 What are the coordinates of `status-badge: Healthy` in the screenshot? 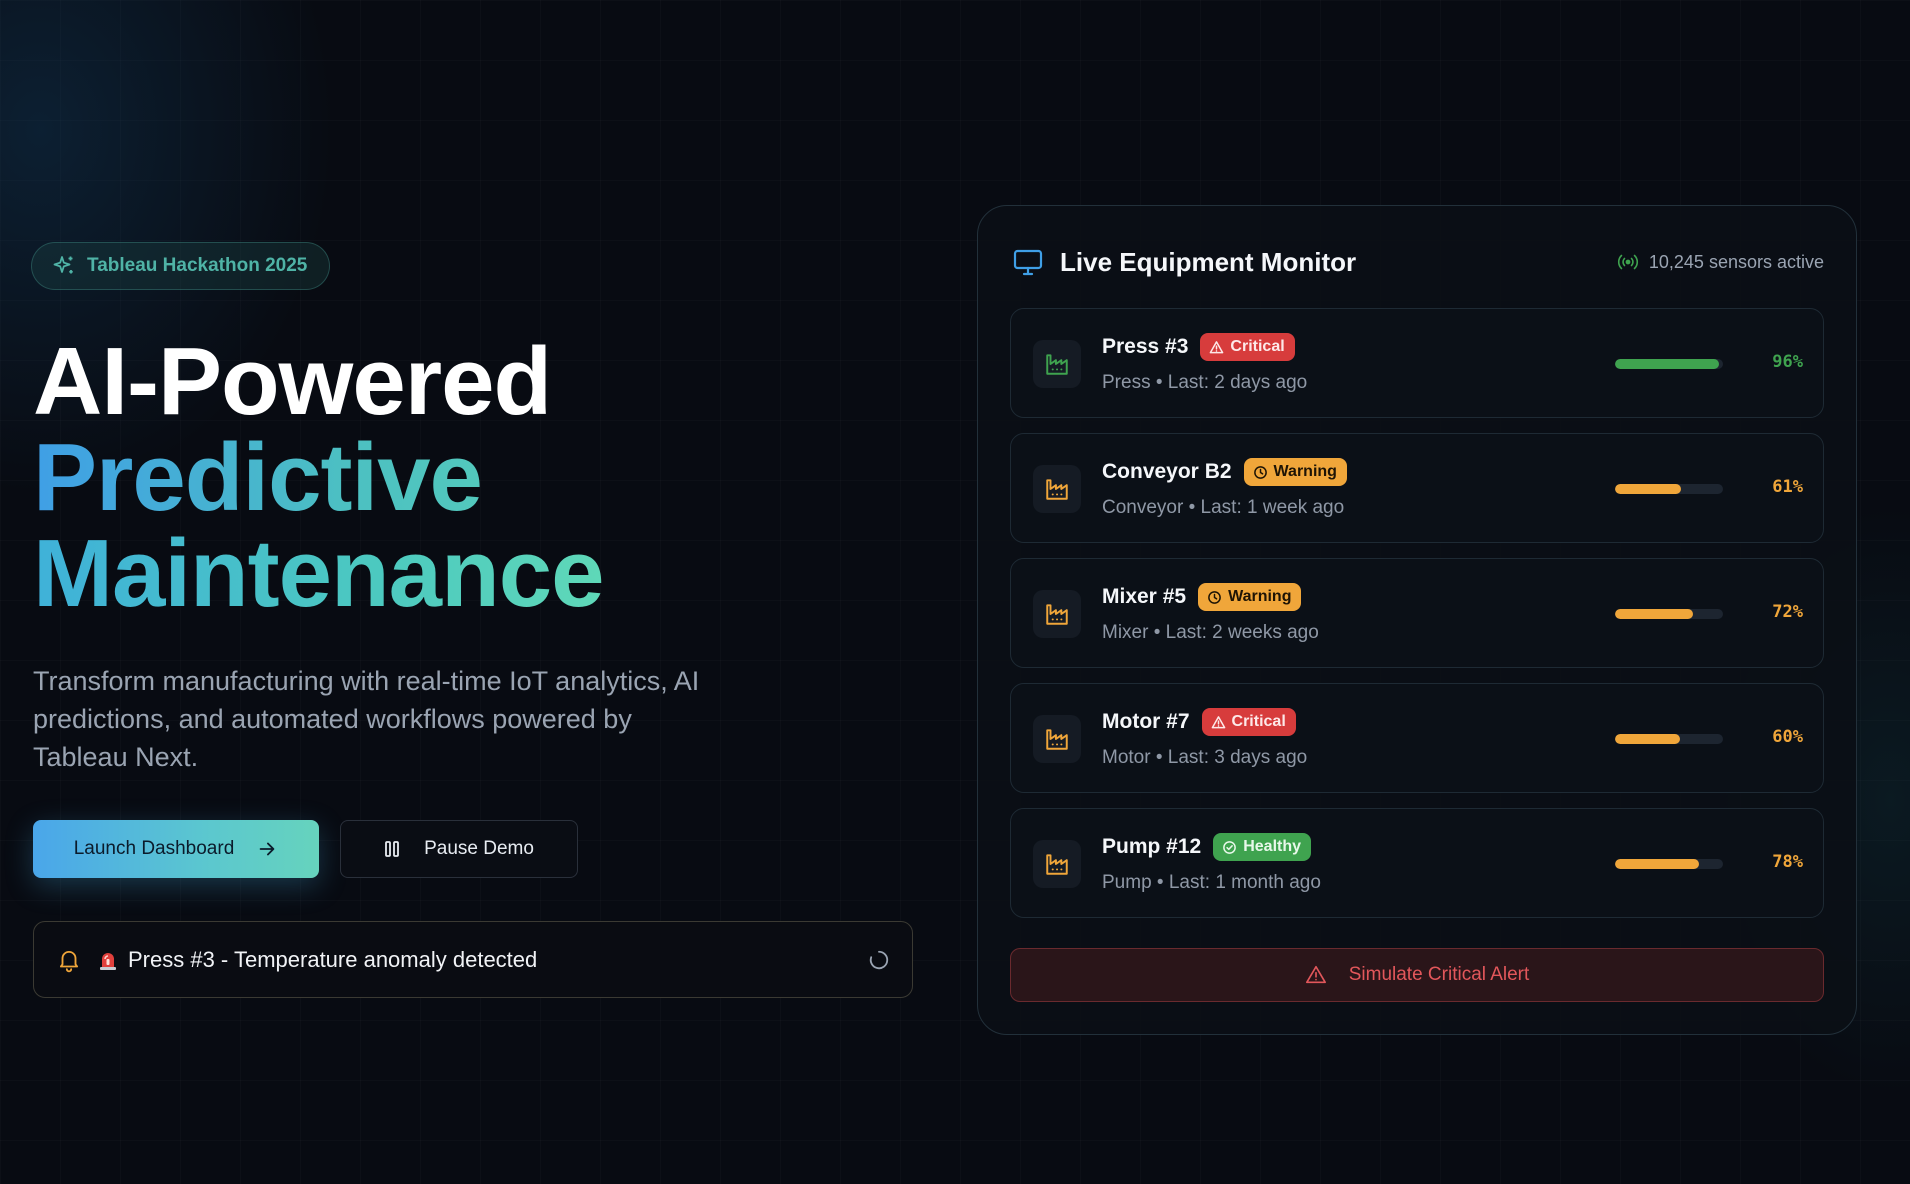 It's located at (1262, 847).